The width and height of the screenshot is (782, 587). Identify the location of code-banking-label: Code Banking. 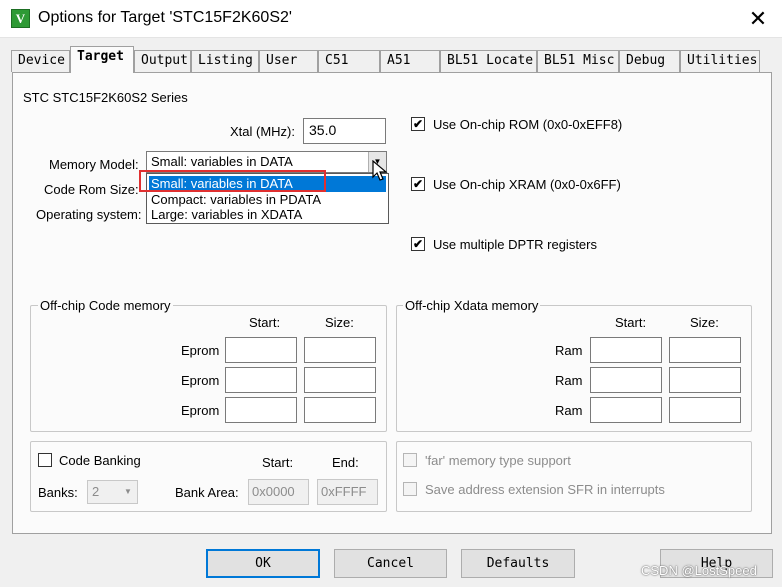
(100, 460).